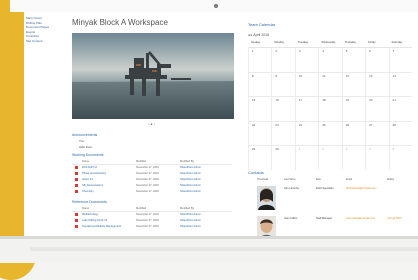 The image size is (418, 280). What do you see at coordinates (400, 133) in the screenshot?
I see `calendar-day: 28` at bounding box center [400, 133].